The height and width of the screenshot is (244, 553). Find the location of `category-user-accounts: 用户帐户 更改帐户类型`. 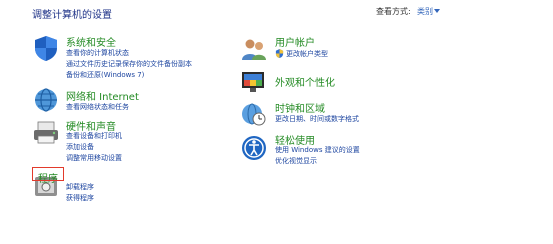

category-user-accounts: 用户帐户 更改帐户类型 is located at coordinates (340, 49).